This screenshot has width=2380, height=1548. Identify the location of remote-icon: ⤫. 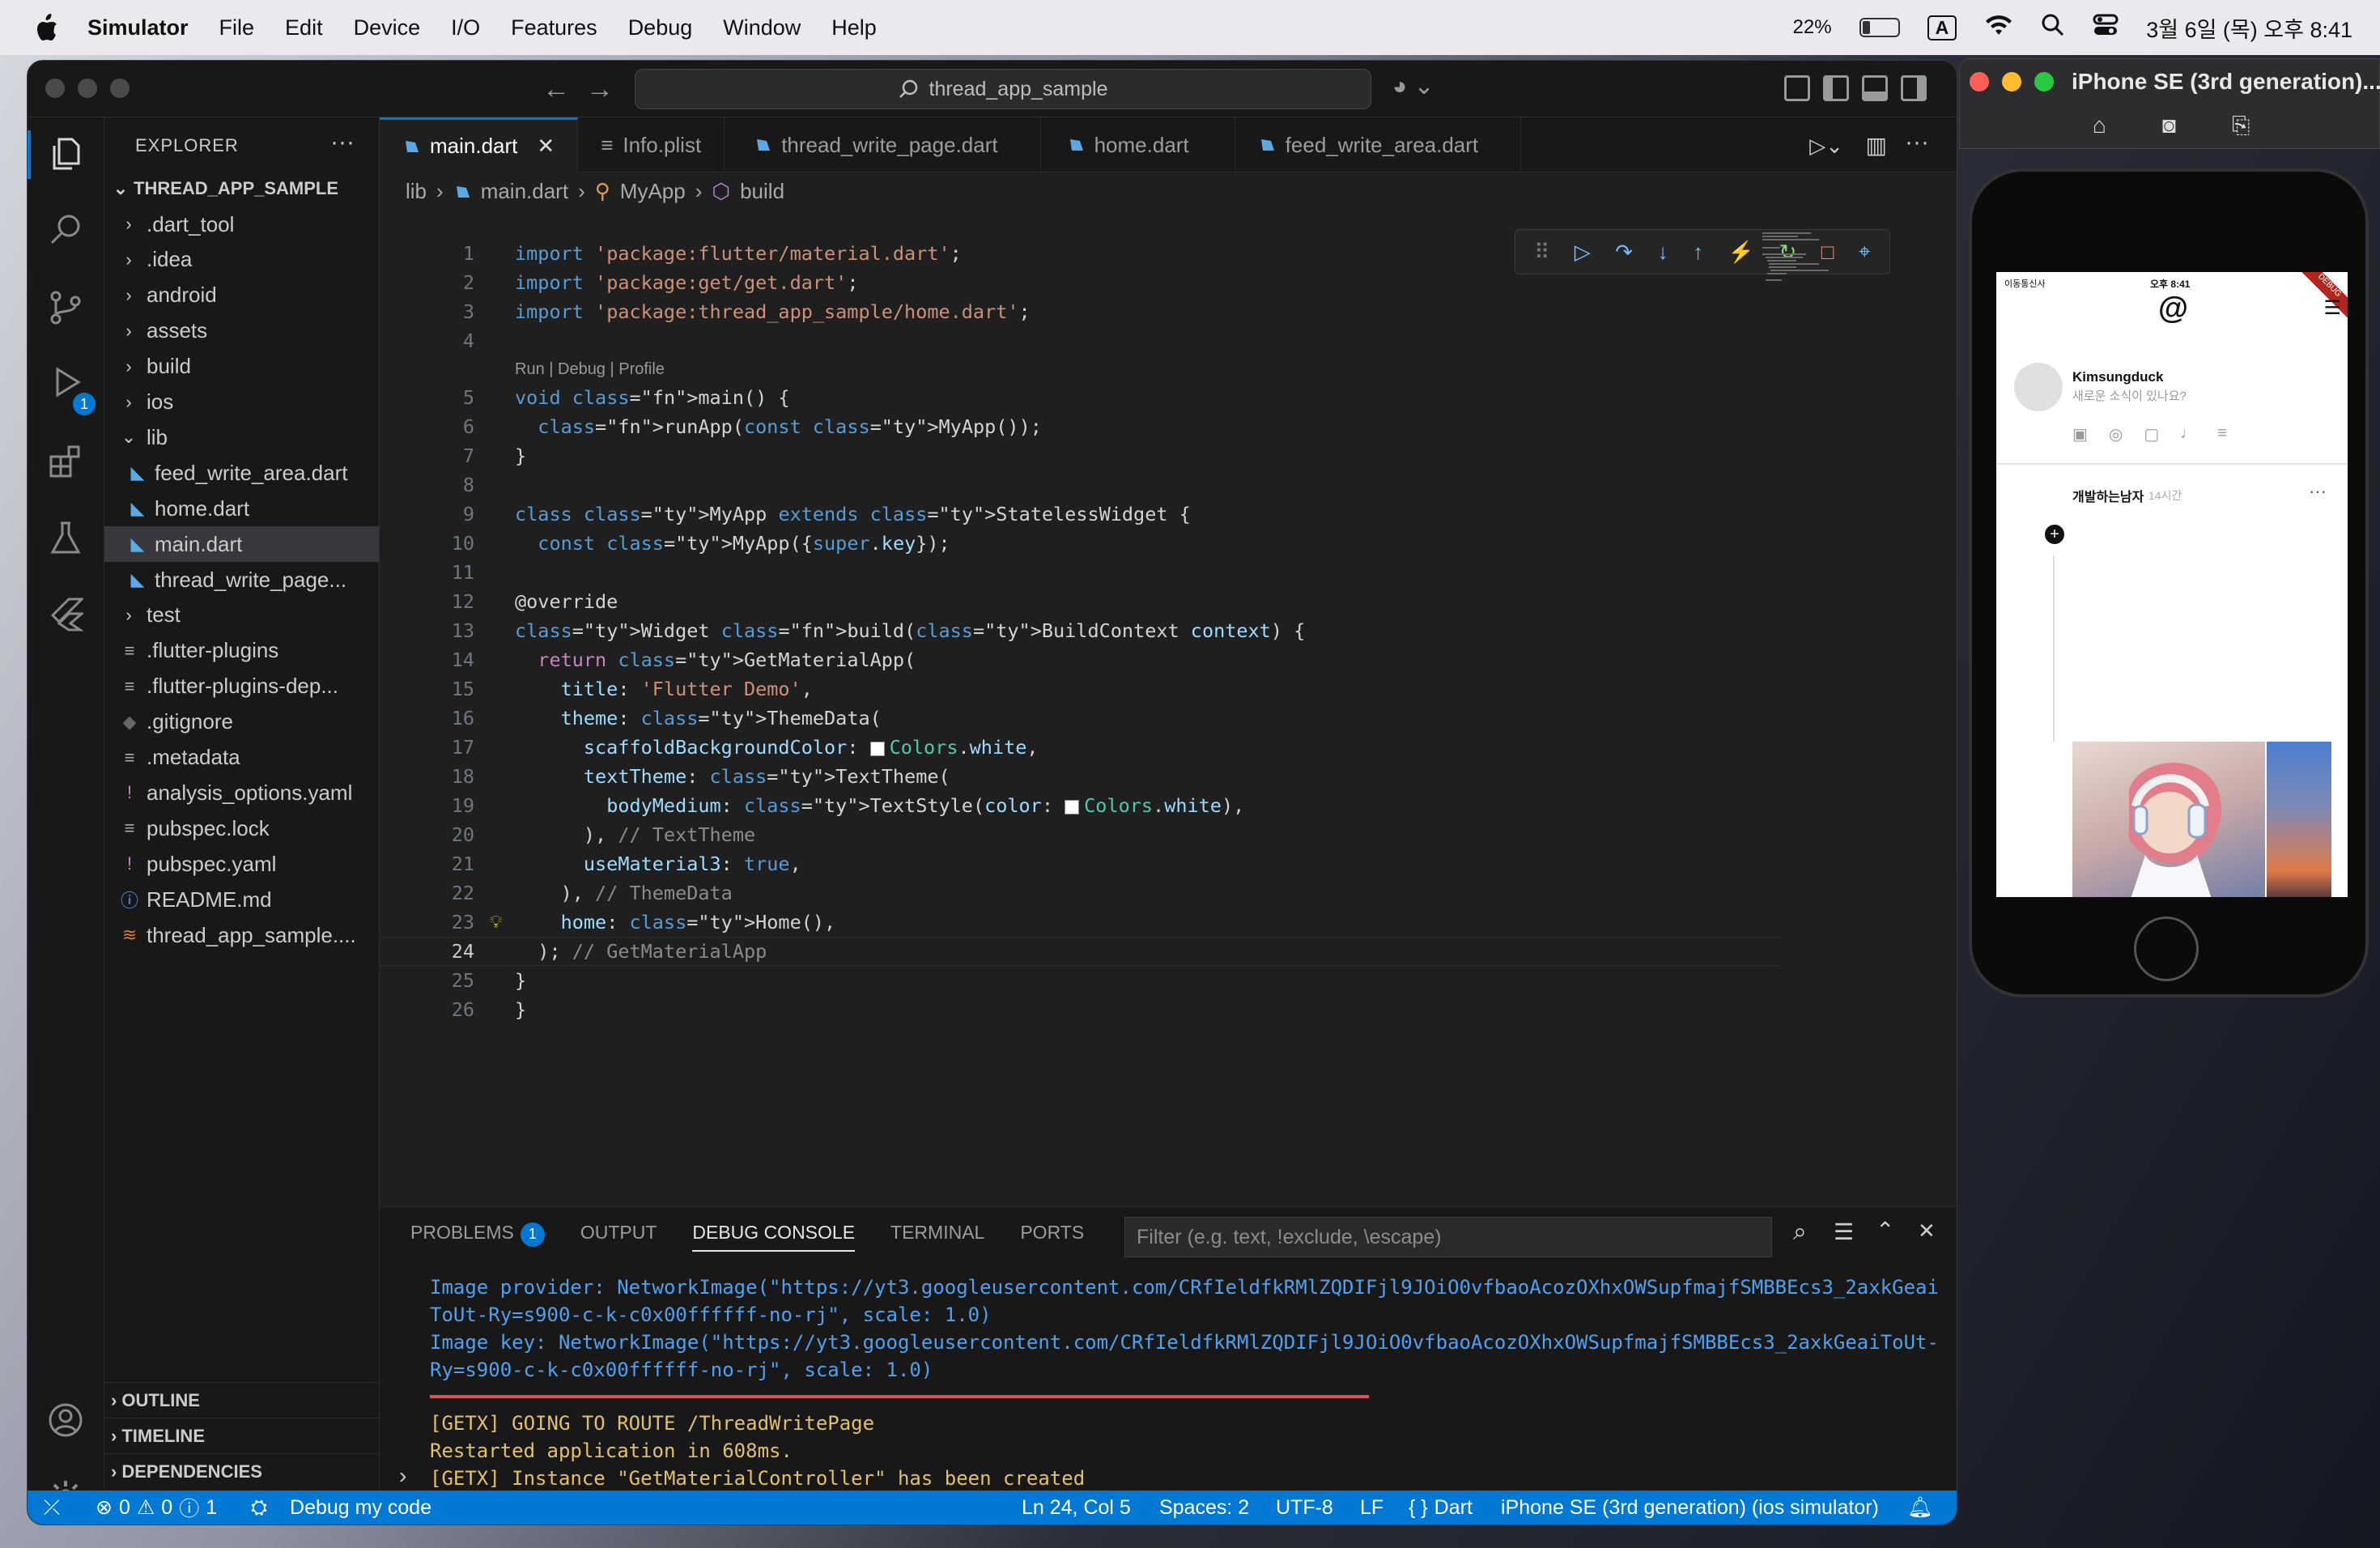
(52, 1508).